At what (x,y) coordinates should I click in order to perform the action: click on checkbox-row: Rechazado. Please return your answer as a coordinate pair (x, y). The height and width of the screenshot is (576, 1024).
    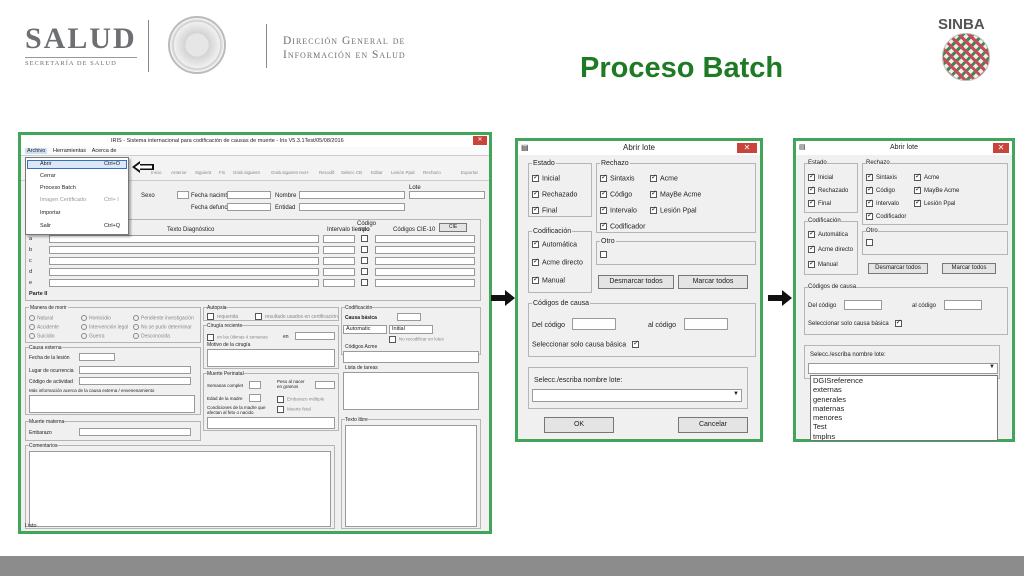
    Looking at the image, I should click on (828, 189).